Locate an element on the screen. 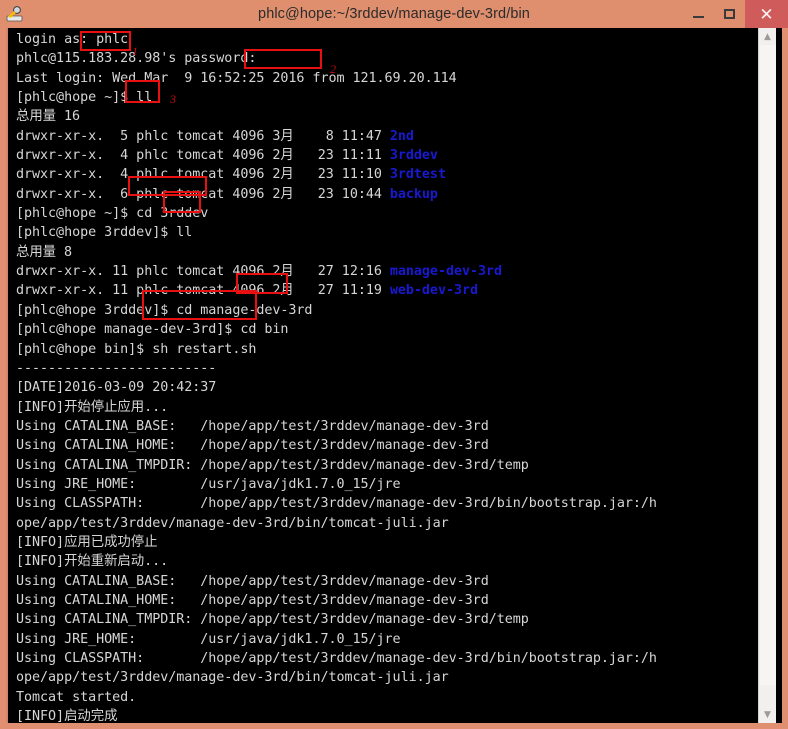 Image resolution: width=788 pixels, height=729 pixels. terminal-line: [phlc@hope bin]$ sh restart.sh is located at coordinates (136, 349).